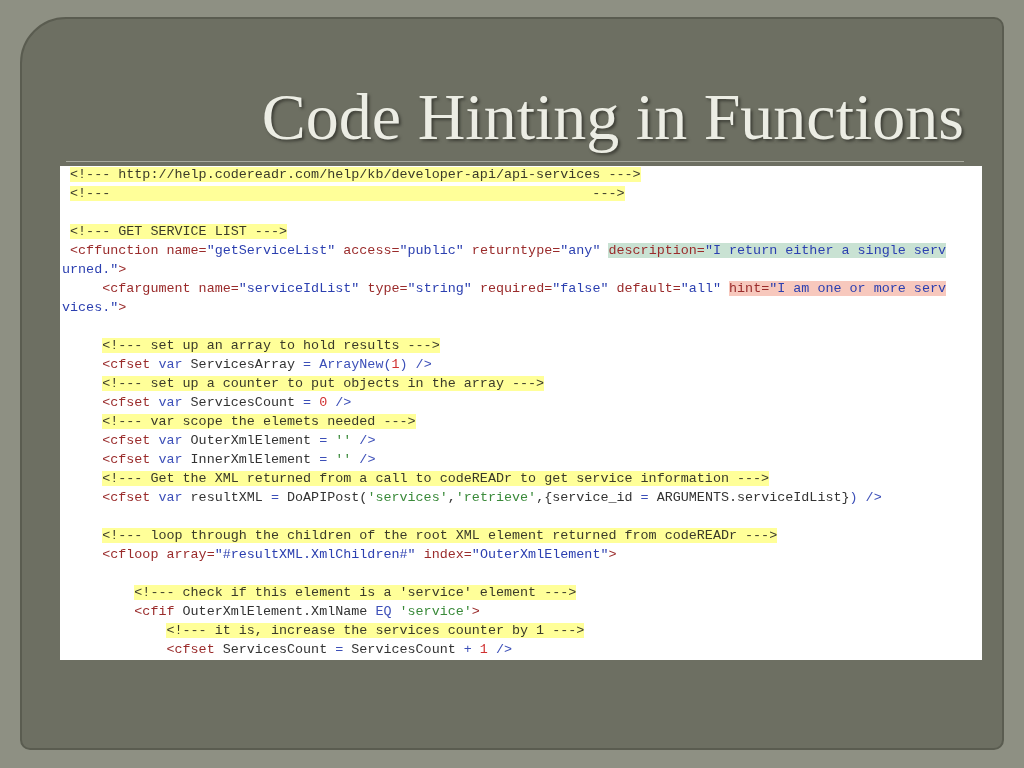  What do you see at coordinates (508, 250) in the screenshot?
I see `code-line: <cffunction name="getServiceList" access="public" returntype="any" description="I return either a single serv` at bounding box center [508, 250].